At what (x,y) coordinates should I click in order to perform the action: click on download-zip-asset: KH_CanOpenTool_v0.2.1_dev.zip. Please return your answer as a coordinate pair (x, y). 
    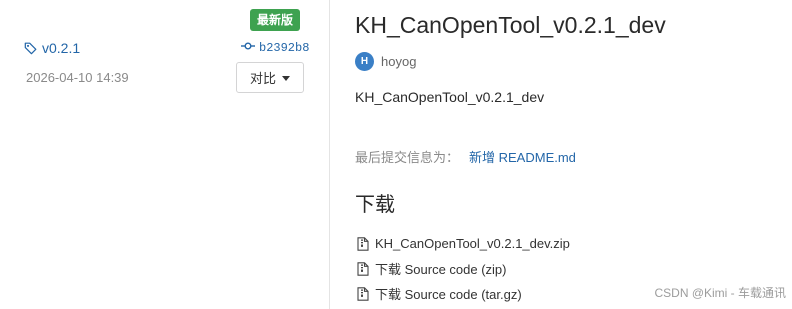
    Looking at the image, I should click on (463, 243).